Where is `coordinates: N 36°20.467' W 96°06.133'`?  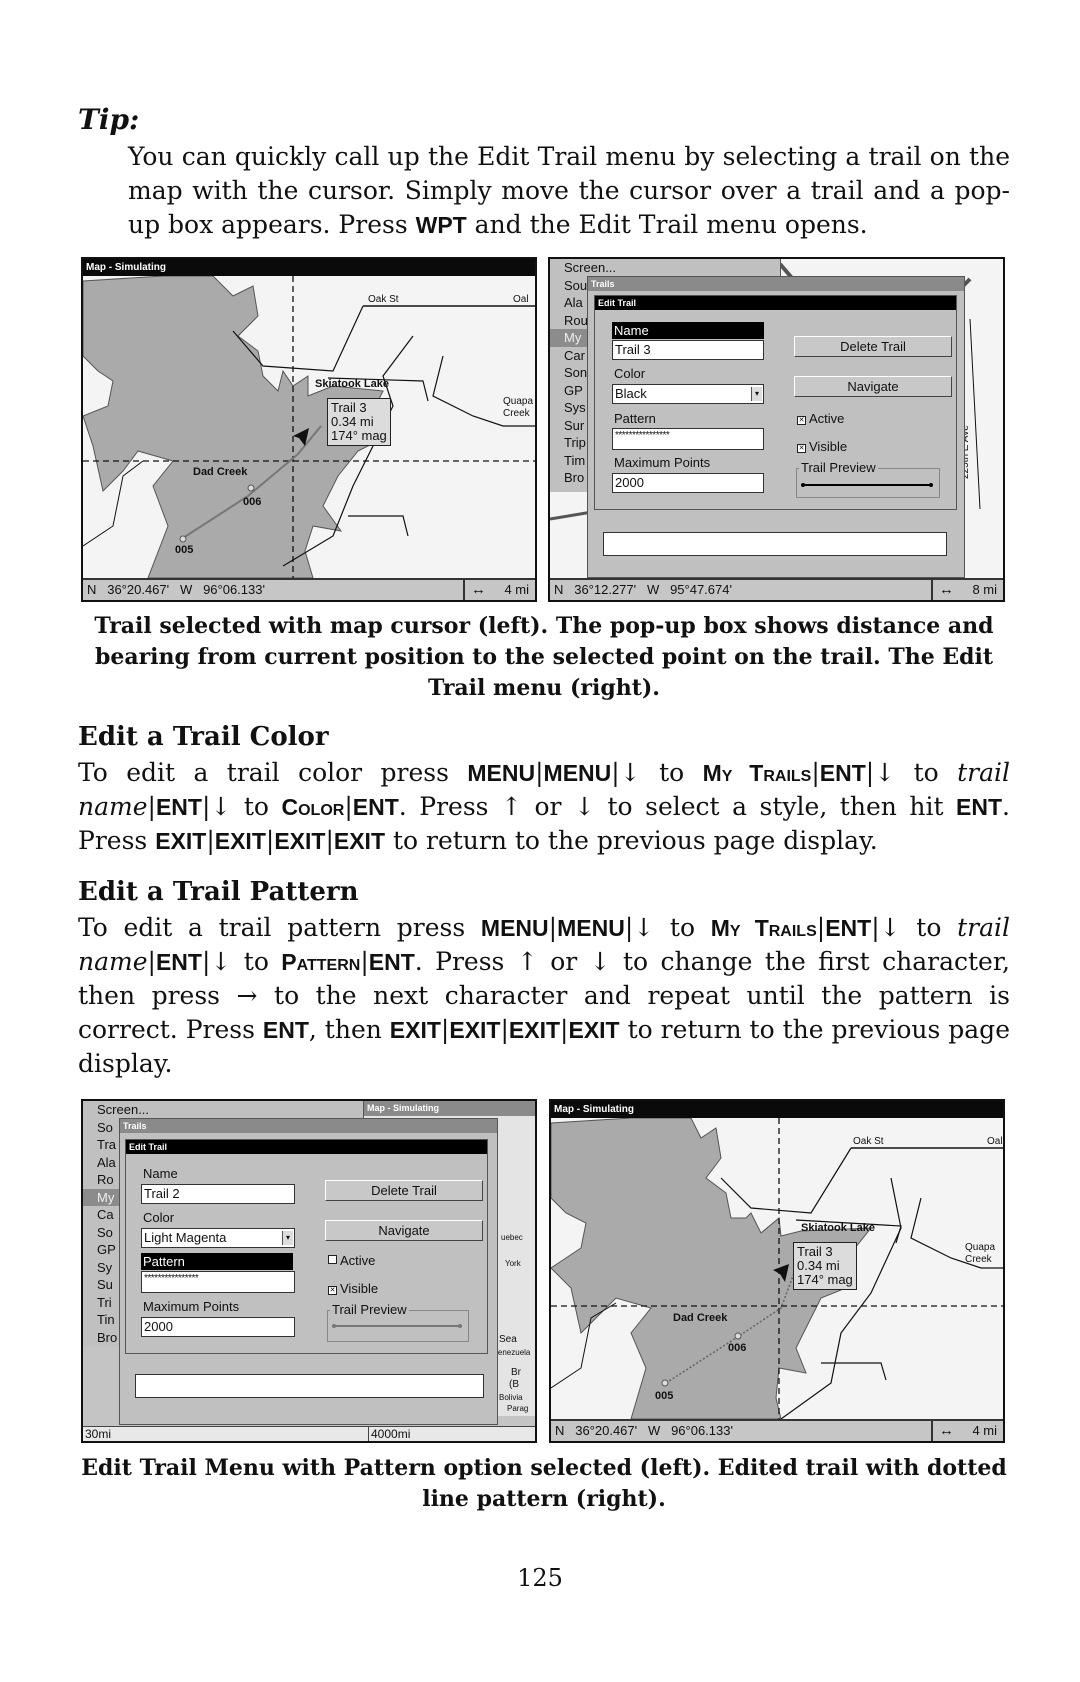
coordinates: N 36°20.467' W 96°06.133' is located at coordinates (176, 589).